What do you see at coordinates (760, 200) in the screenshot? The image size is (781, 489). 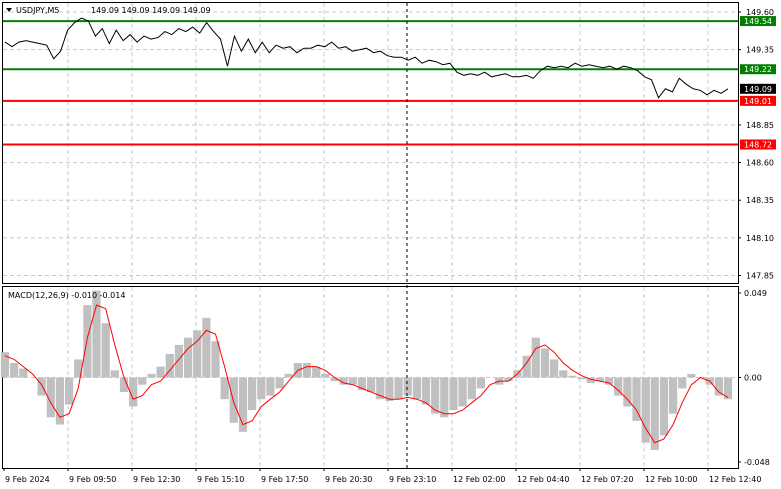 I see `price-tick-label: 148.35` at bounding box center [760, 200].